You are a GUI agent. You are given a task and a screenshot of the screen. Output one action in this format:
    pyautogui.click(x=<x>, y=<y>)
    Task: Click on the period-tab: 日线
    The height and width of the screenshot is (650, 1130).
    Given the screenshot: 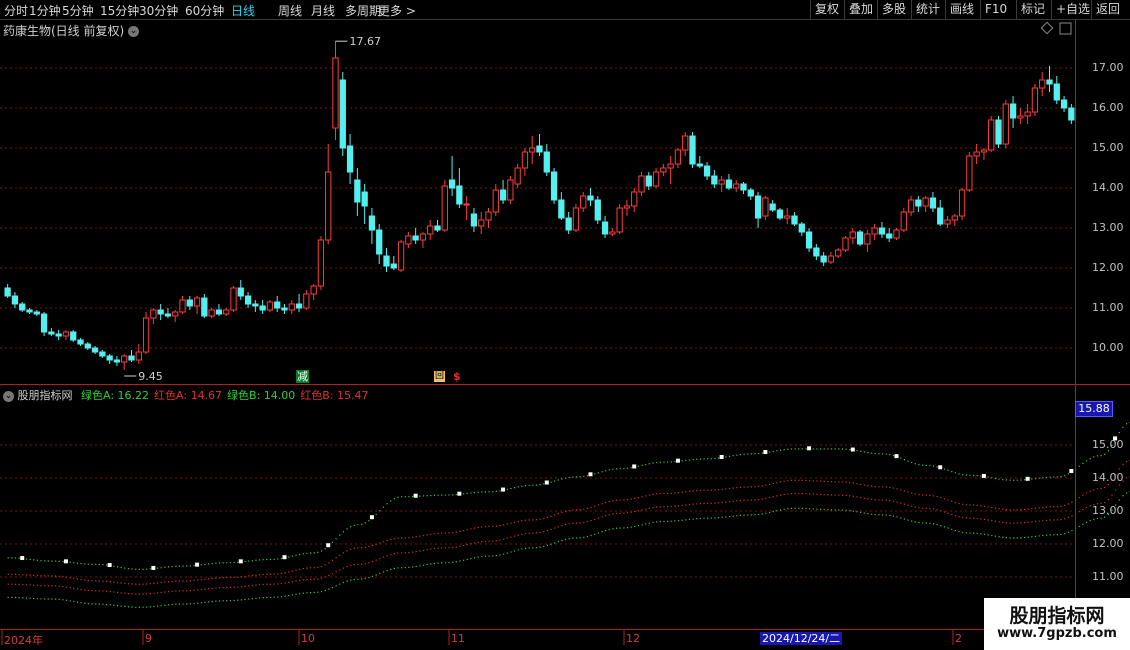 What is the action you would take?
    pyautogui.click(x=243, y=10)
    